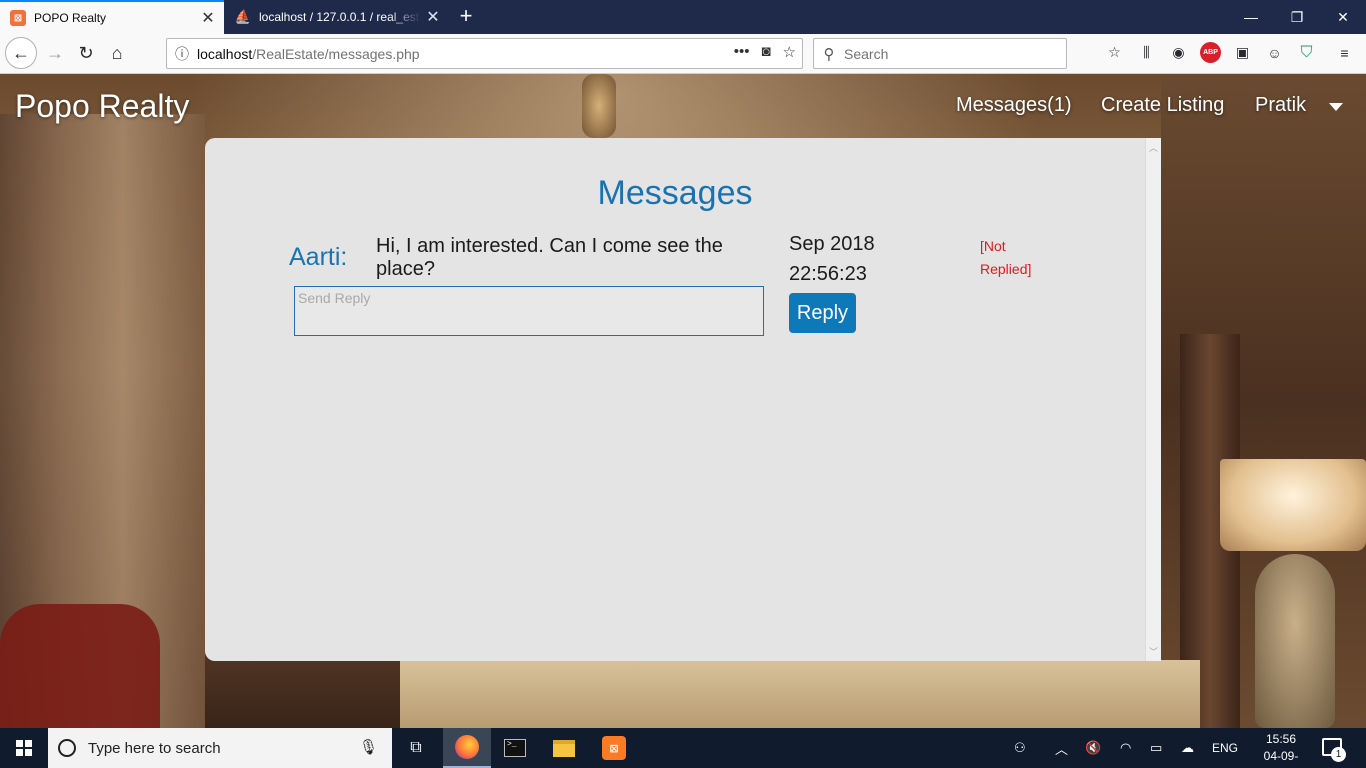 This screenshot has width=1366, height=768. I want to click on tab-phpmyadmin: ⛵ localhost / 127.0.0.1 / real_estate ✕, so click(337, 17).